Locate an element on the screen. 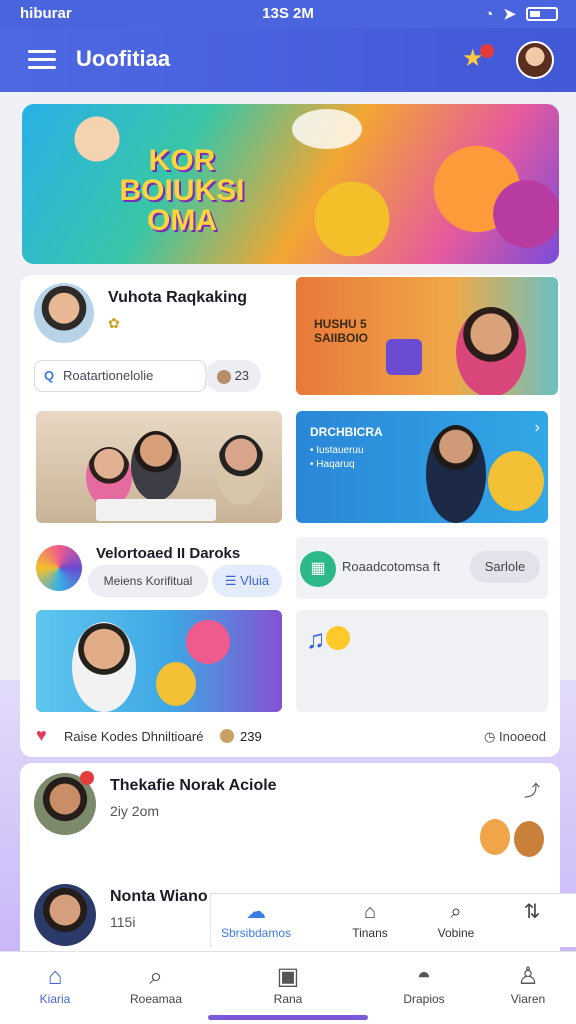 Image resolution: width=576 pixels, height=1024 pixels. chevron-right-icon: › is located at coordinates (537, 428).